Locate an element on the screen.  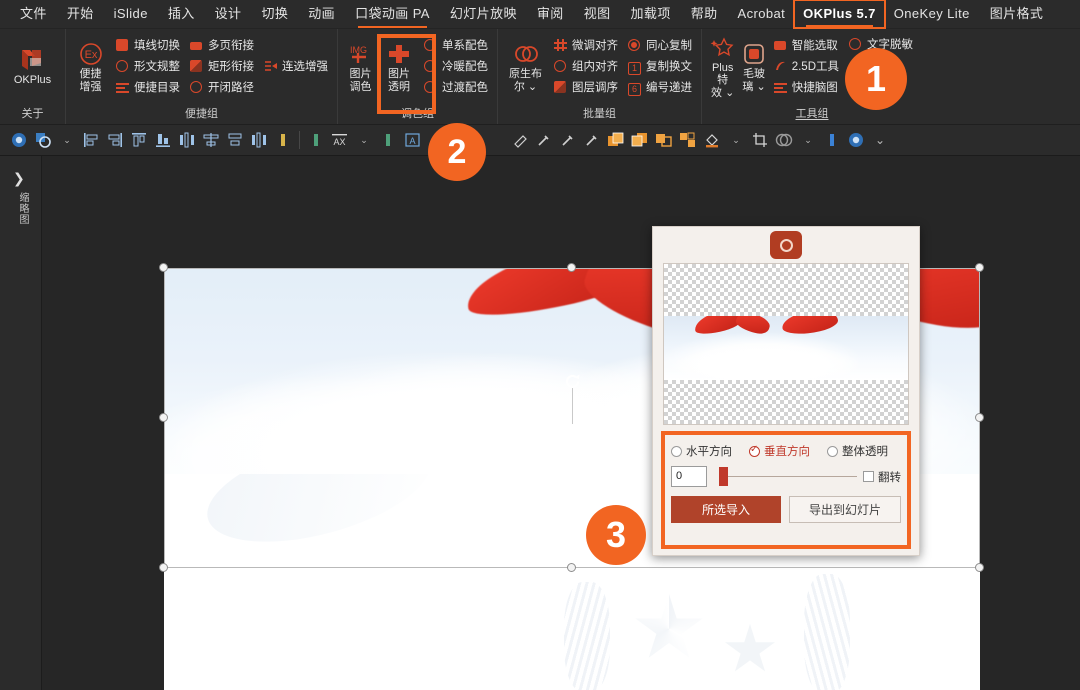
menu-item-pocket-animation: 口袋动画 PA is located at coordinates (392, 15).